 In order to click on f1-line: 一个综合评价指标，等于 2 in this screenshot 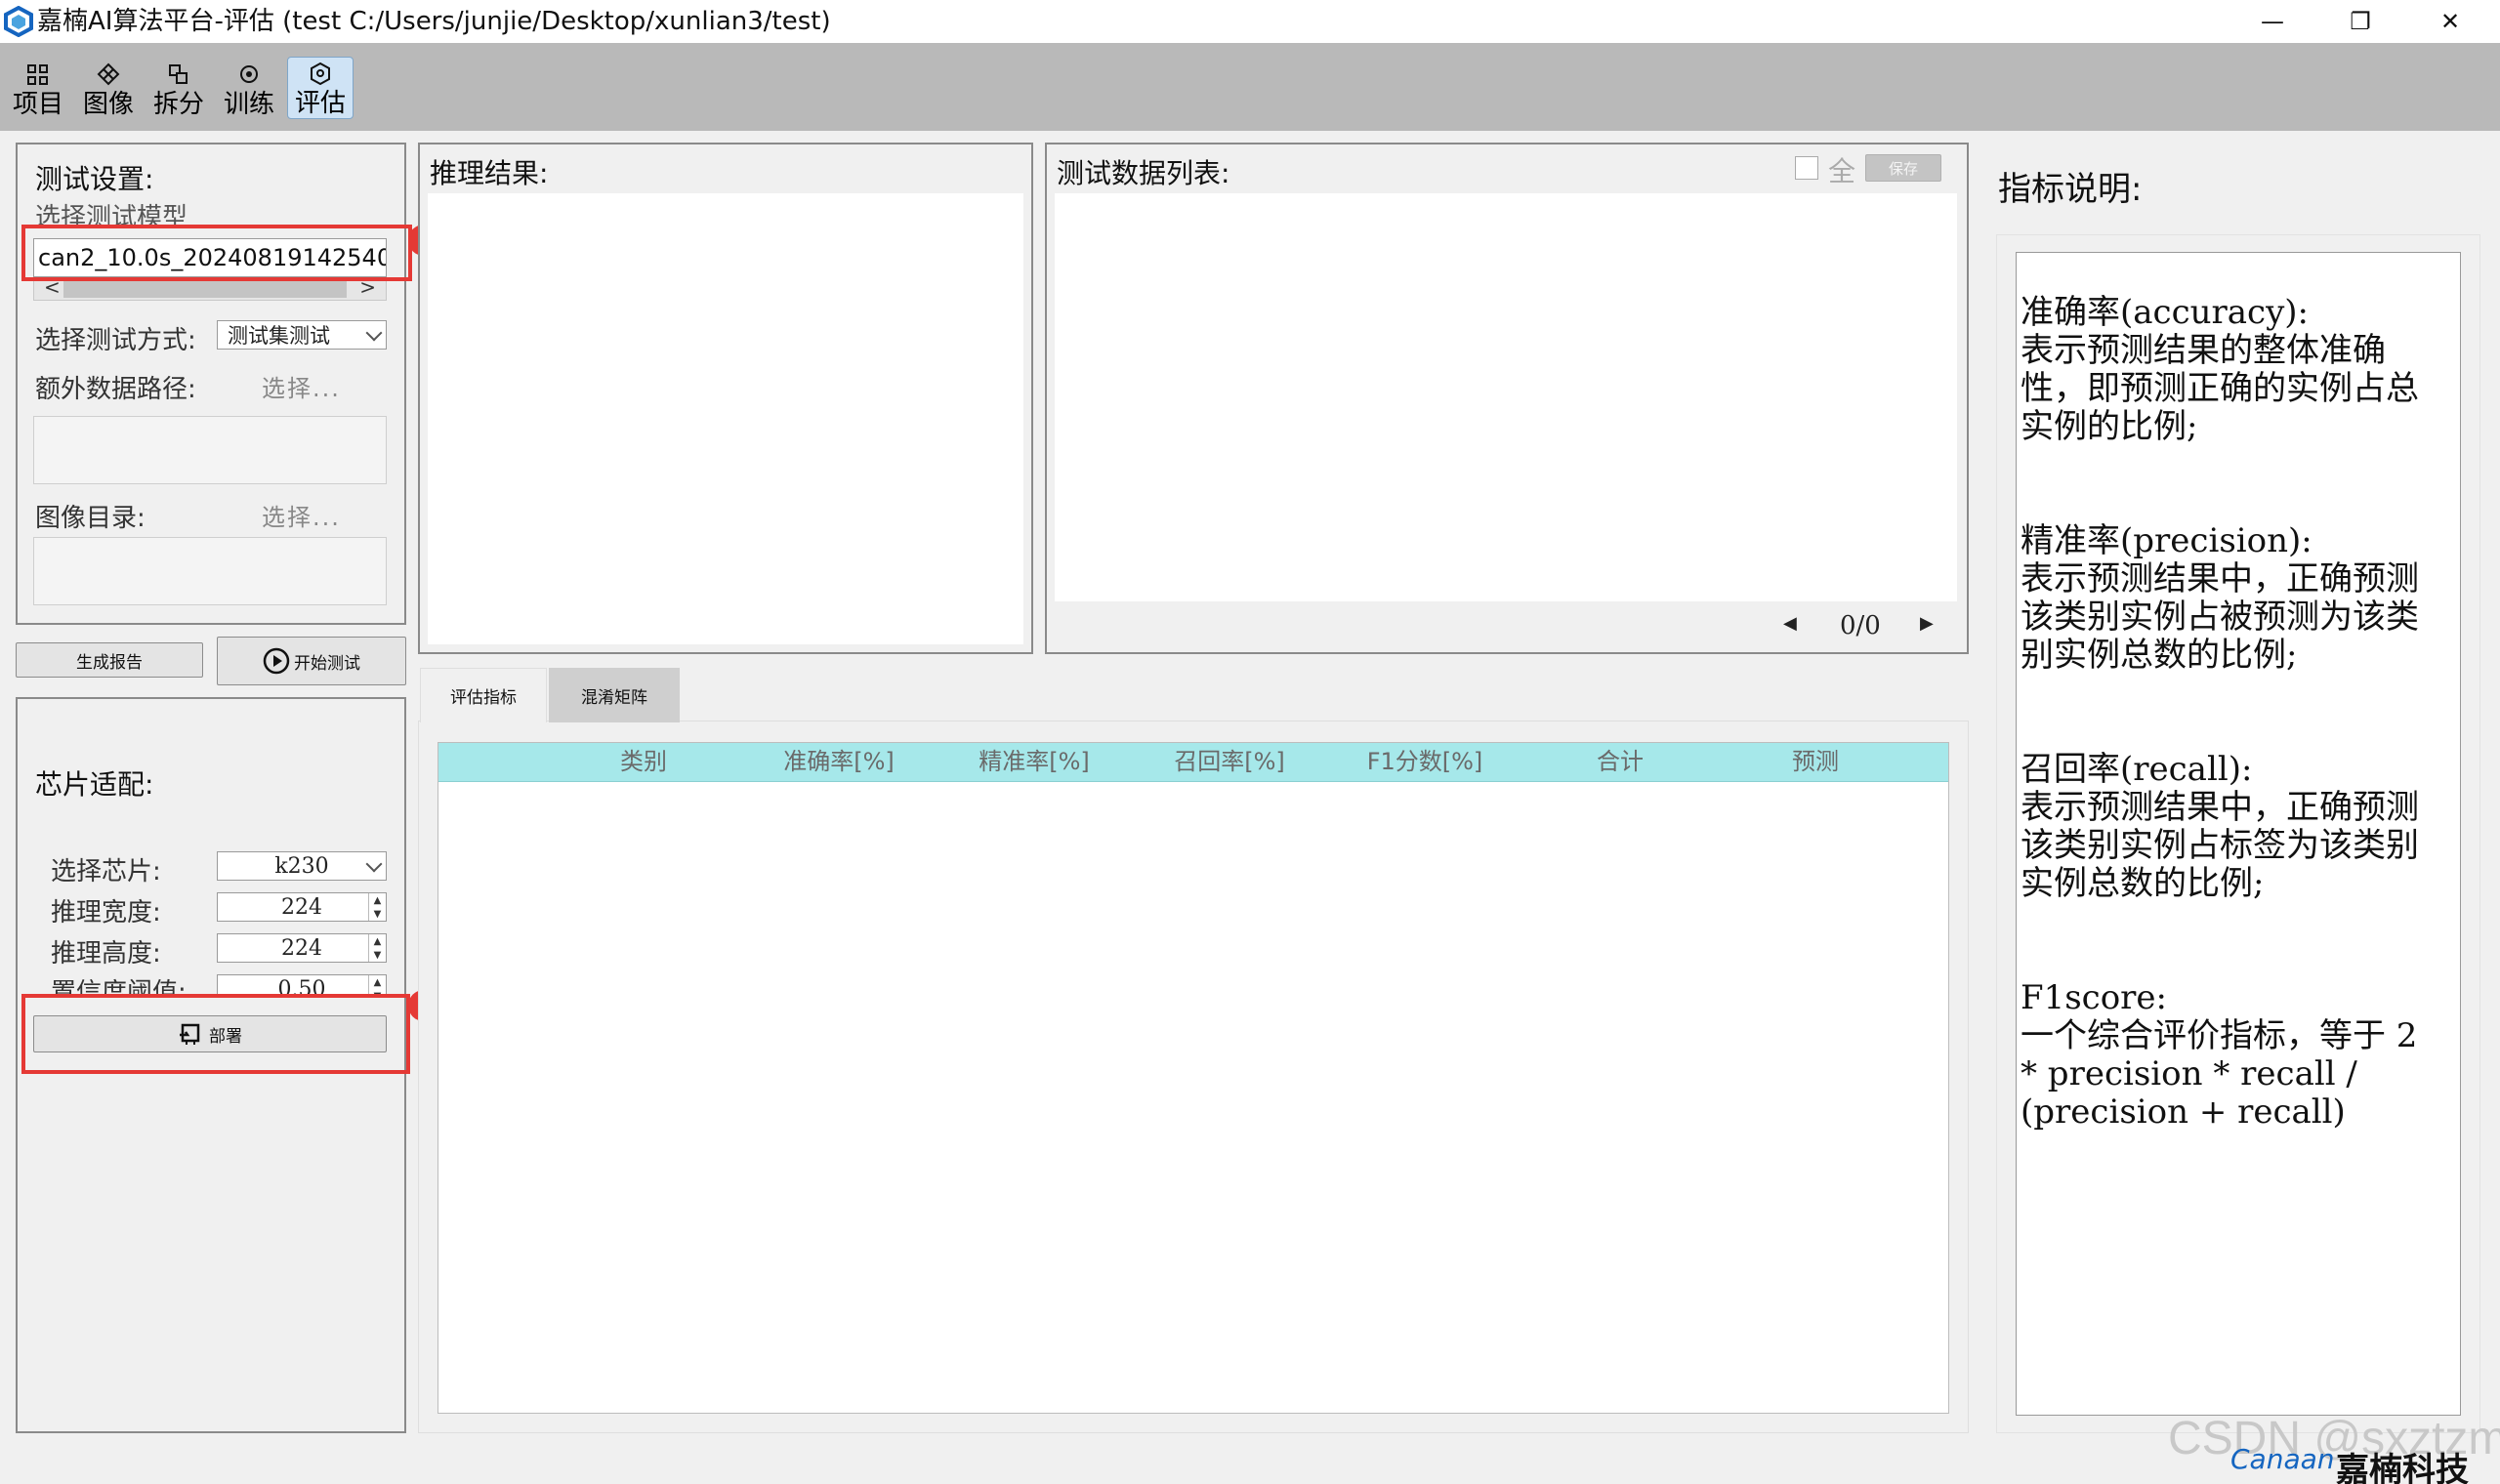, I will do `click(2219, 1036)`.